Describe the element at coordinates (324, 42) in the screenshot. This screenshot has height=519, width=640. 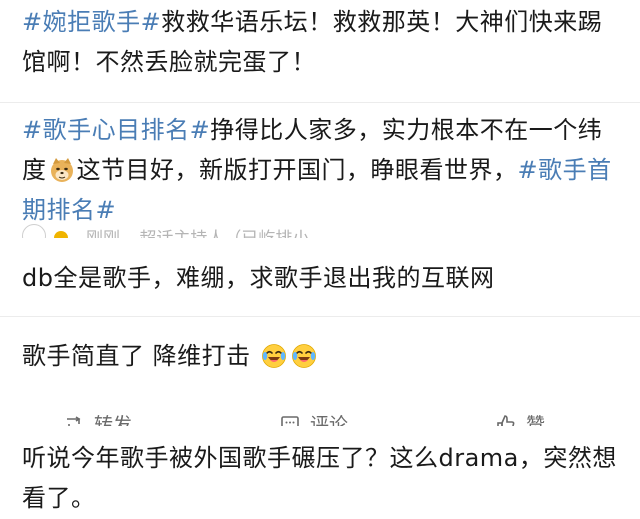
I see `post-1: #婉拒歌手#救救华语乐坛！救救那英！大神们快来踢馆啊！不然丢脸就完蛋了！` at that location.